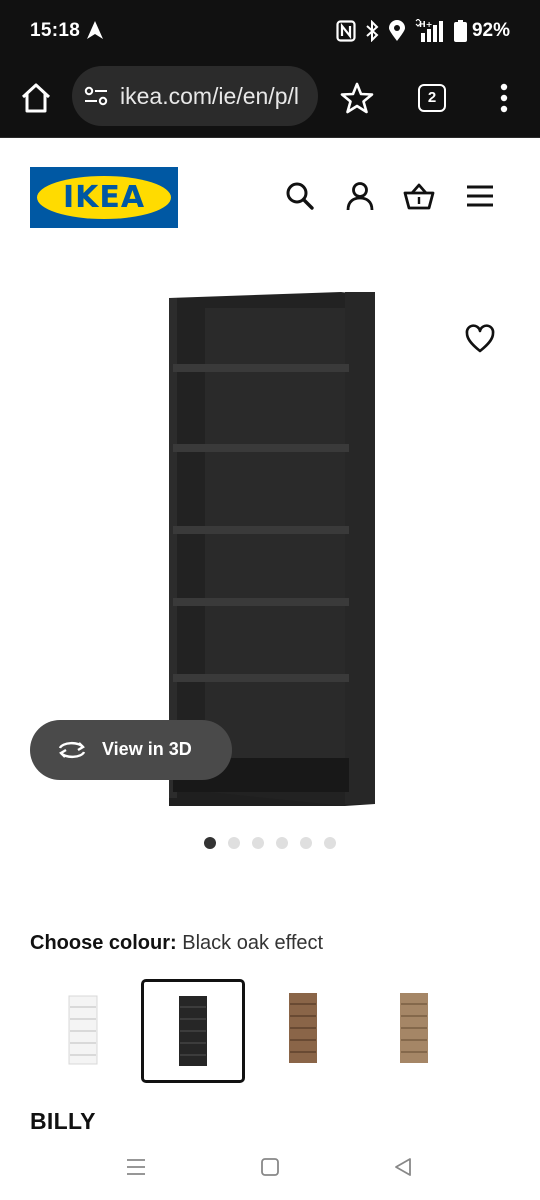 Image resolution: width=540 pixels, height=1200 pixels. I want to click on colour-label: Choose colour:, so click(103, 943).